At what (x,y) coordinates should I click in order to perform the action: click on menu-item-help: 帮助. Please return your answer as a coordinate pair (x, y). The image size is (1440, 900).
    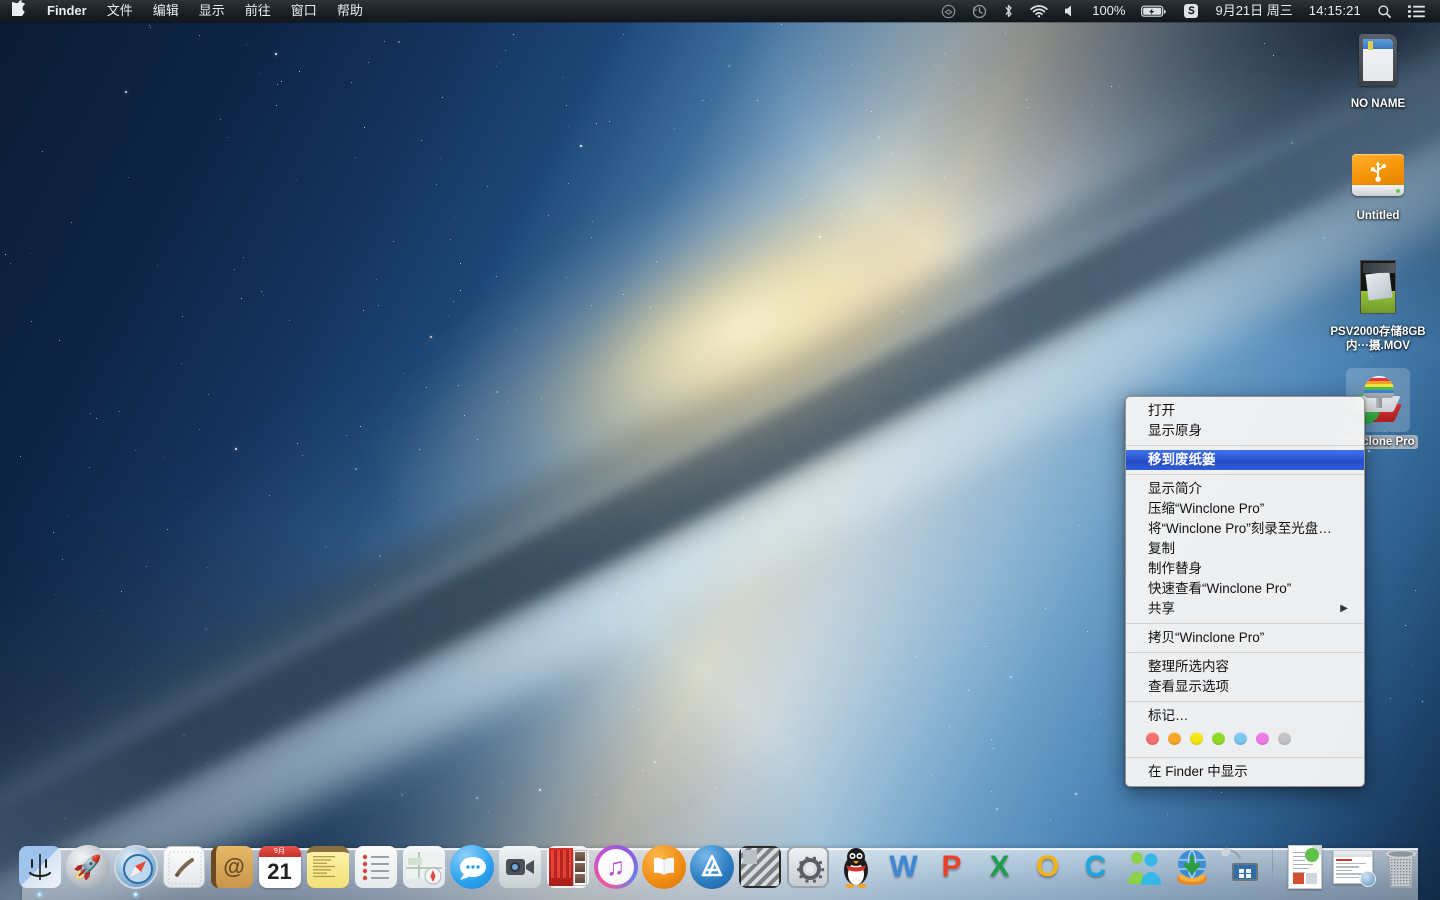
    Looking at the image, I should click on (350, 11).